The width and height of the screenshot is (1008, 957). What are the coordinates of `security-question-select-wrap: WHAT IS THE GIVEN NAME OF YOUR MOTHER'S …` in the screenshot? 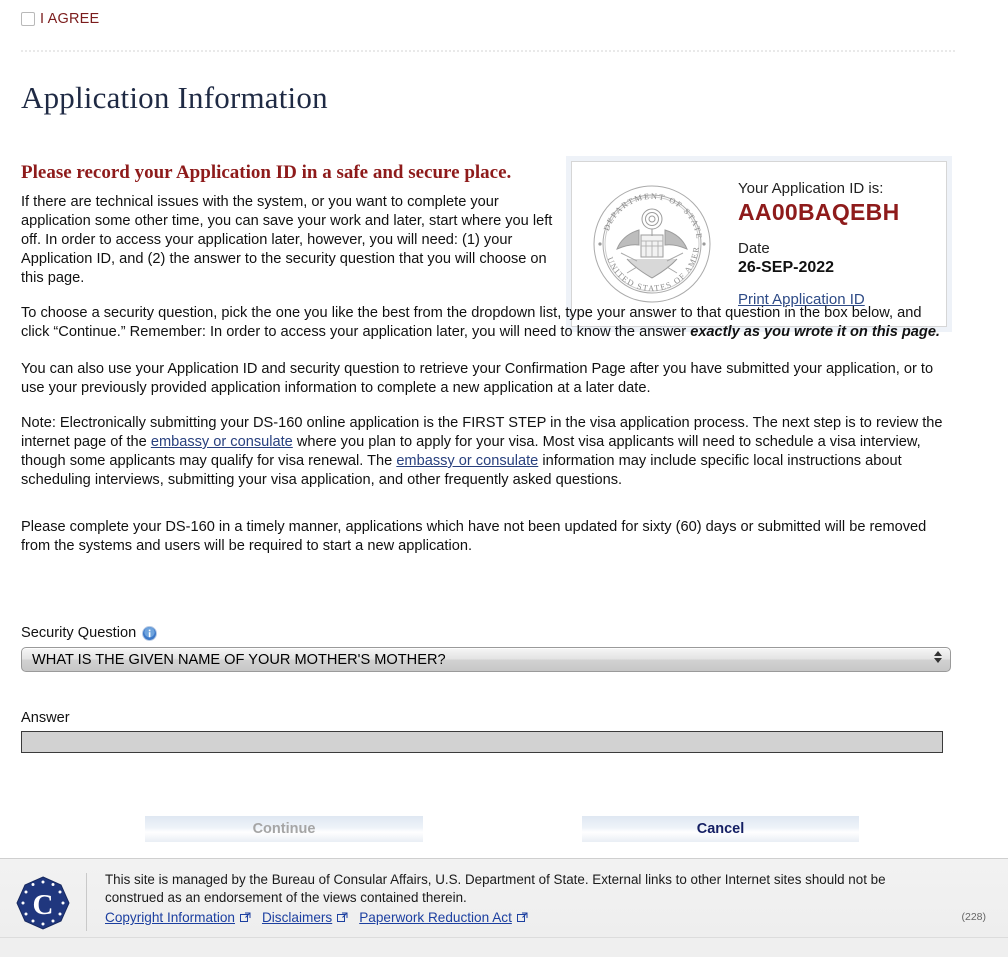 It's located at (486, 656).